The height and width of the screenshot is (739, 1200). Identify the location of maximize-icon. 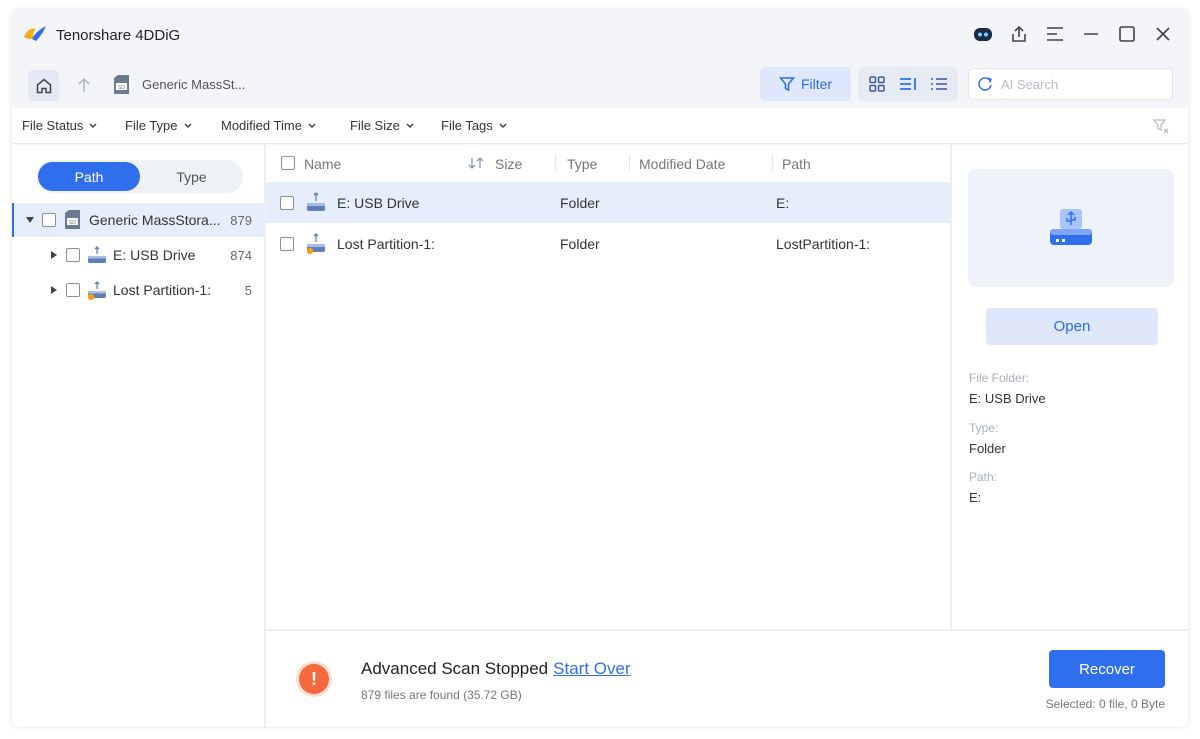
(1127, 34).